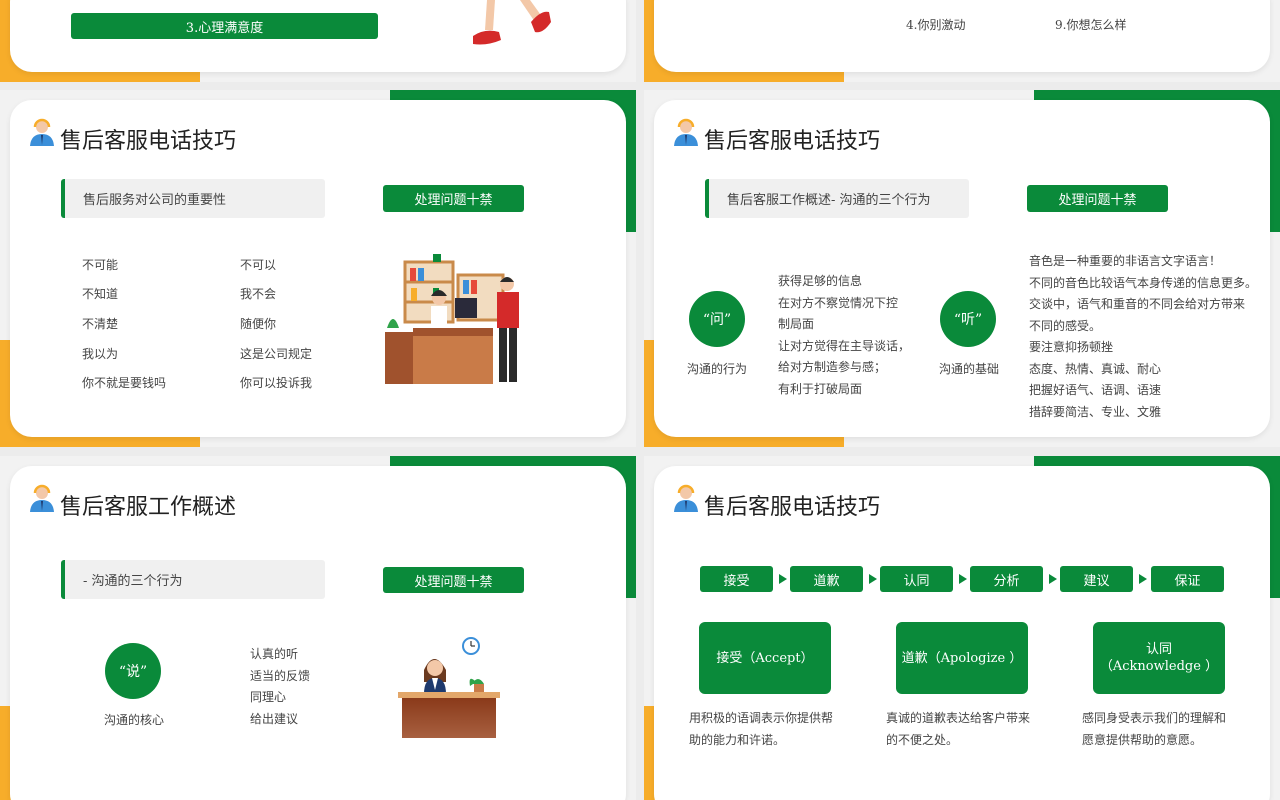 Image resolution: width=1280 pixels, height=800 pixels. I want to click on text-line: 愿意提供帮助的意愿。, so click(1142, 739).